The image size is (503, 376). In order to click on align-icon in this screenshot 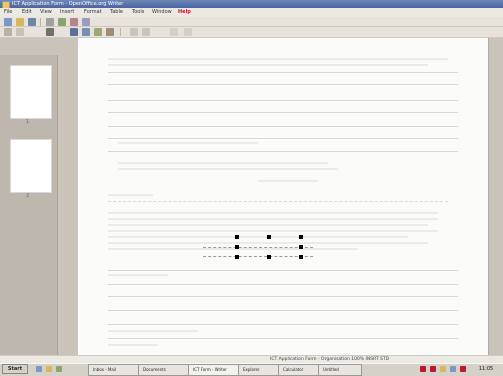, I will do `click(98, 32)`.